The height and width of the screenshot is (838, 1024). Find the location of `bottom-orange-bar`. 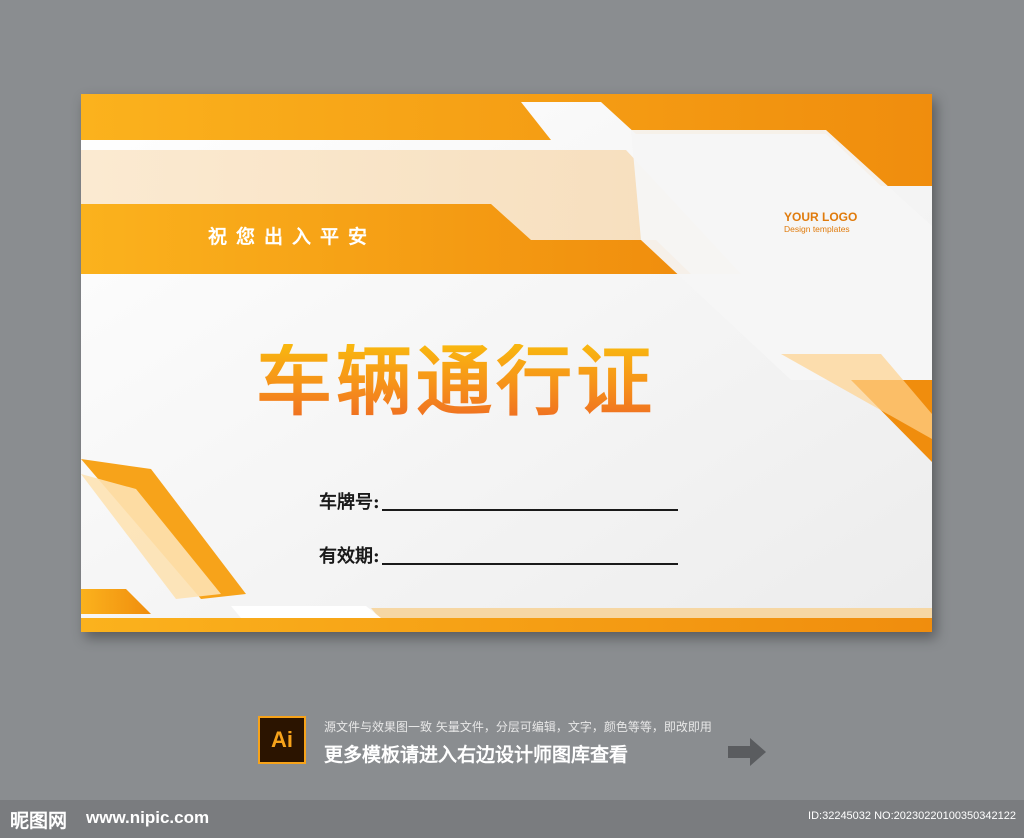

bottom-orange-bar is located at coordinates (506, 625).